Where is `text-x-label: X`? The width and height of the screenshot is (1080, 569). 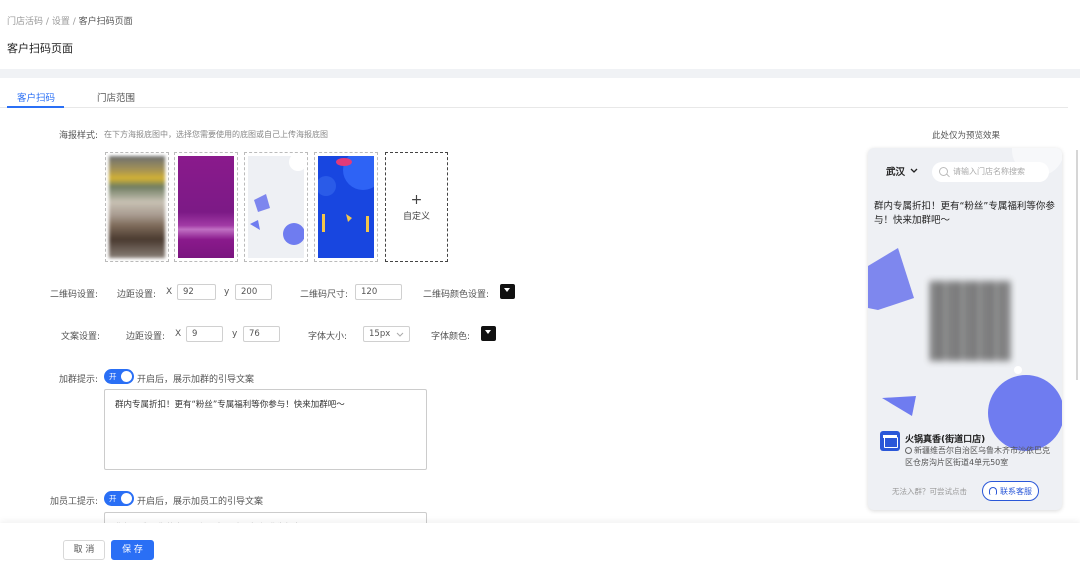 text-x-label: X is located at coordinates (178, 334).